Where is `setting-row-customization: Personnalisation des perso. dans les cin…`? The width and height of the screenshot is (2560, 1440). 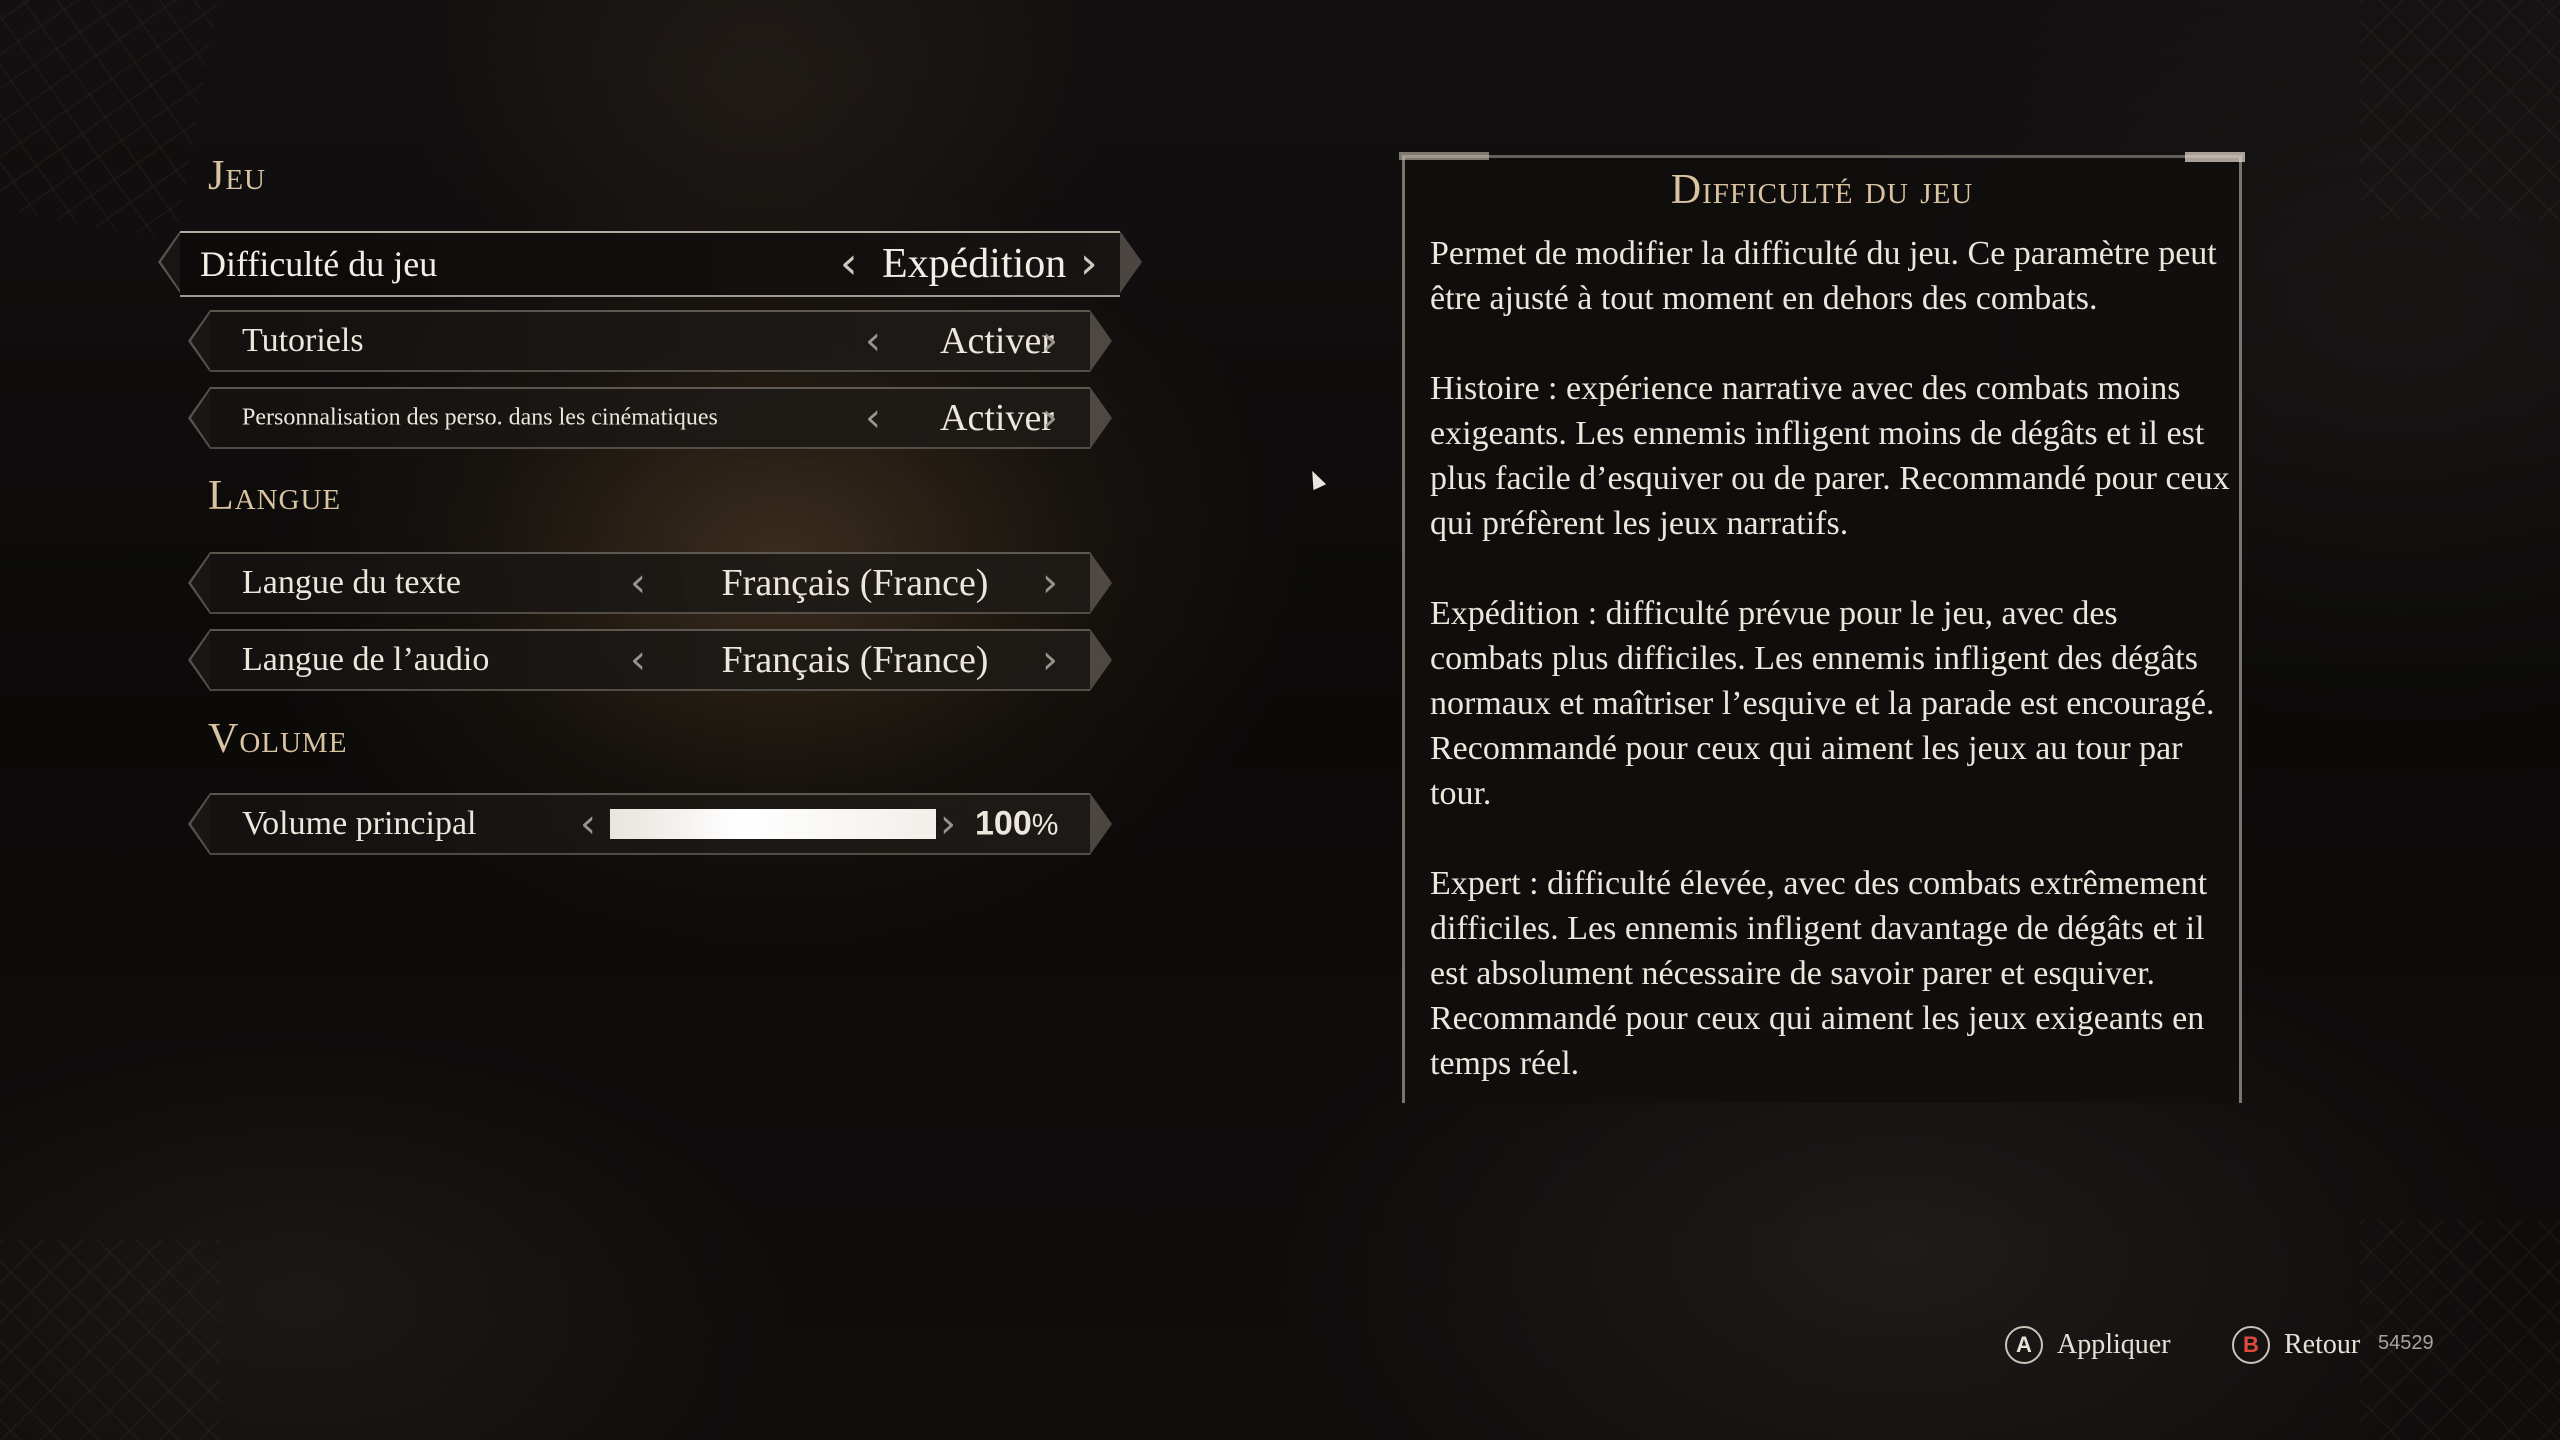 setting-row-customization: Personnalisation des perso. dans les cin… is located at coordinates (650, 418).